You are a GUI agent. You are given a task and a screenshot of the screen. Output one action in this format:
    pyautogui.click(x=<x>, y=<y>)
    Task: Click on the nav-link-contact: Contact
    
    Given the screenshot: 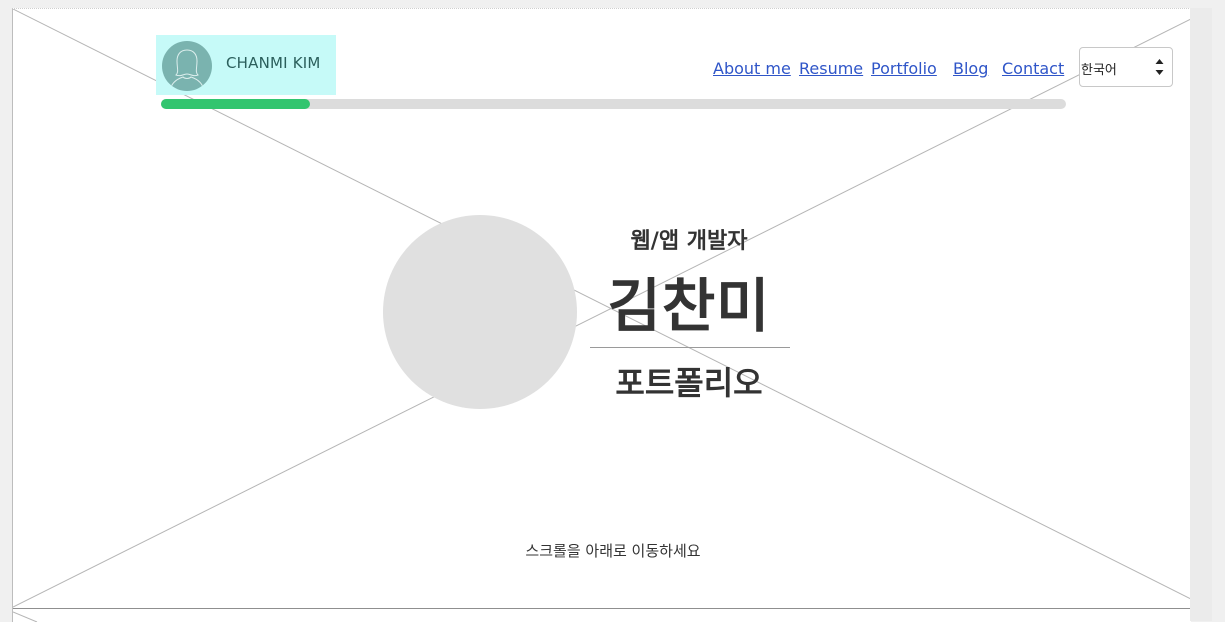 What is the action you would take?
    pyautogui.click(x=1033, y=68)
    